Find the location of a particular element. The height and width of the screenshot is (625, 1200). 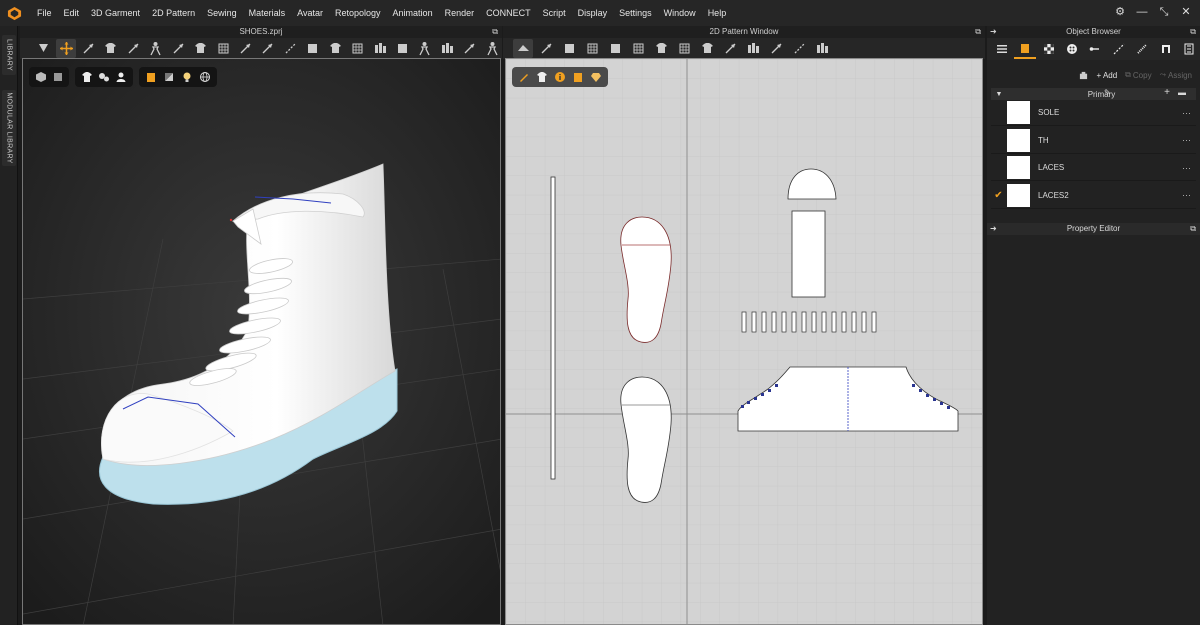

list-icon is located at coordinates (1001, 49).